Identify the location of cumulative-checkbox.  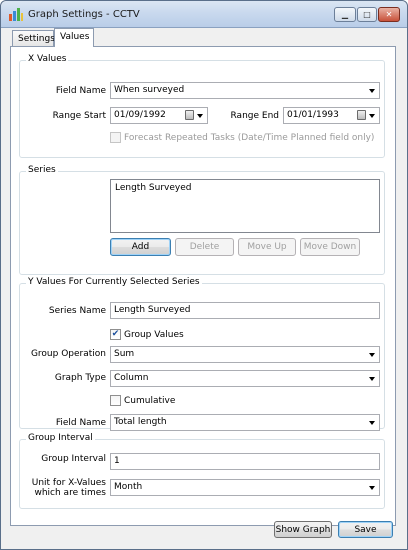
(115, 400).